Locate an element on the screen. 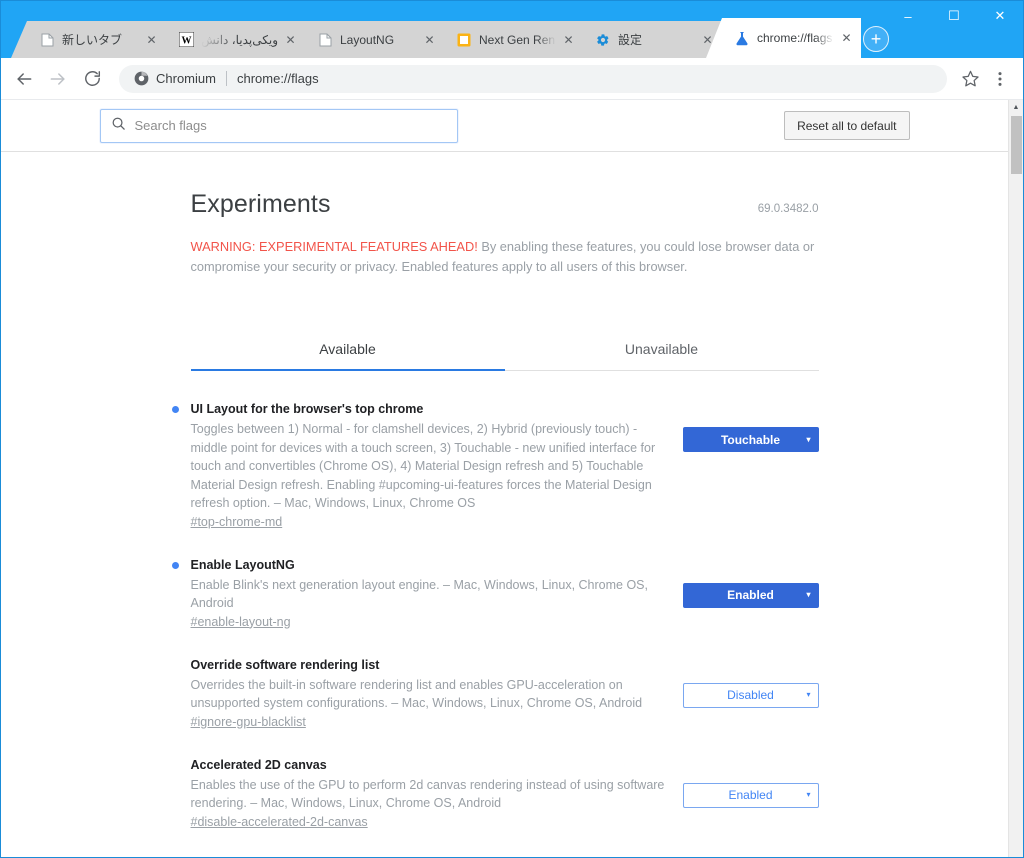  flag-select-ignore-gpu-blacklist: Disabled ▾ is located at coordinates (750, 695).